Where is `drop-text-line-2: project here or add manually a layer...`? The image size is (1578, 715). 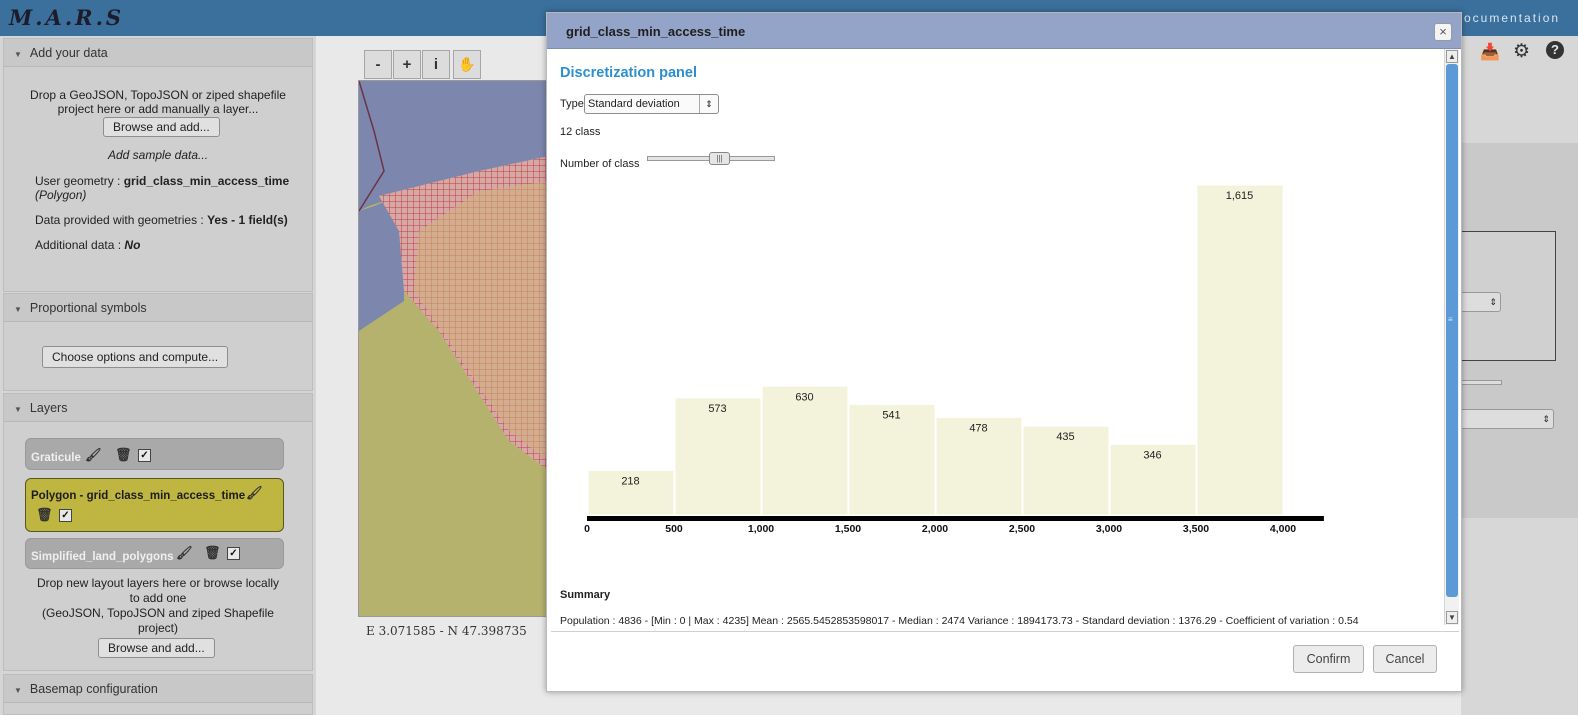
drop-text-line-2: project here or add manually a layer... is located at coordinates (158, 109).